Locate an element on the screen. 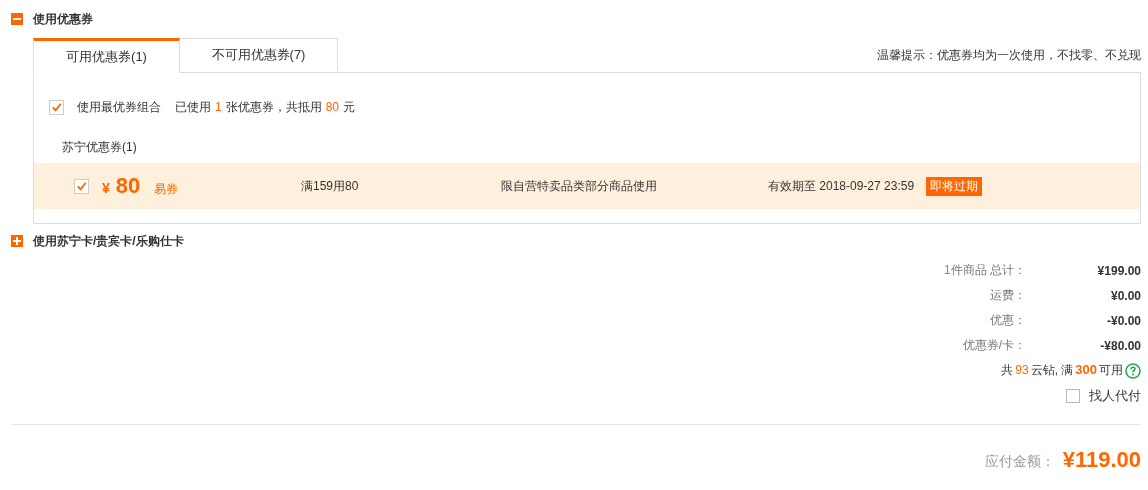 This screenshot has height=490, width=1148. summary-label: 1件商品 总计： is located at coordinates (984, 270).